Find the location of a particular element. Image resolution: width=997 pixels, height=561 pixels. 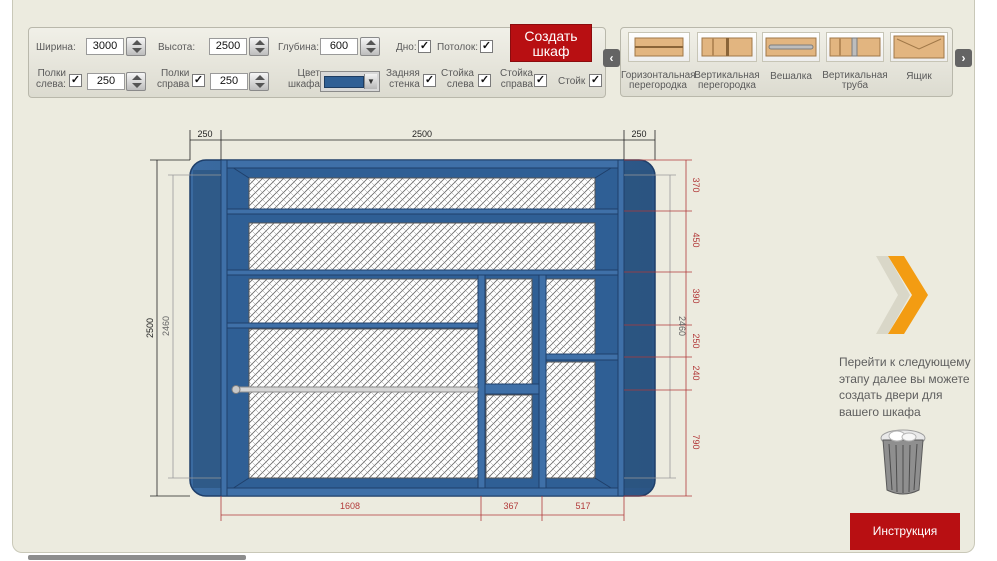

width-label: Ширина: is located at coordinates (56, 47).